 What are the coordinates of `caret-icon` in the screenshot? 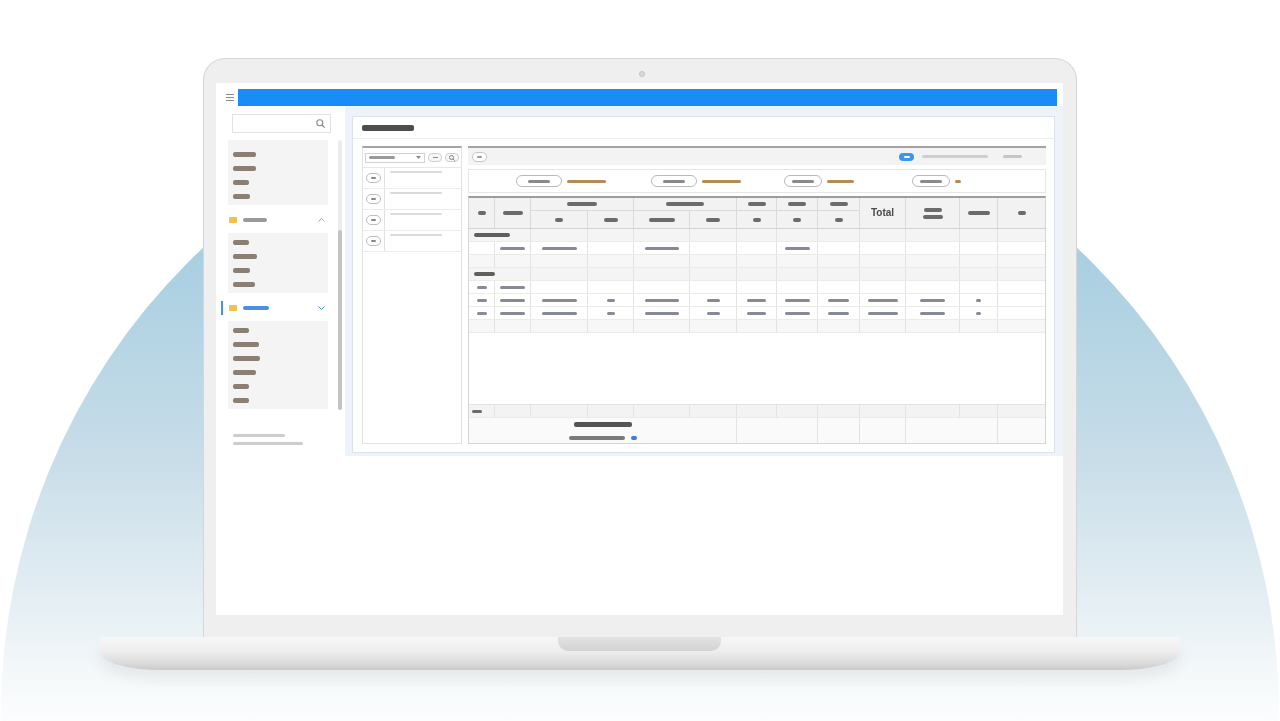 It's located at (418, 157).